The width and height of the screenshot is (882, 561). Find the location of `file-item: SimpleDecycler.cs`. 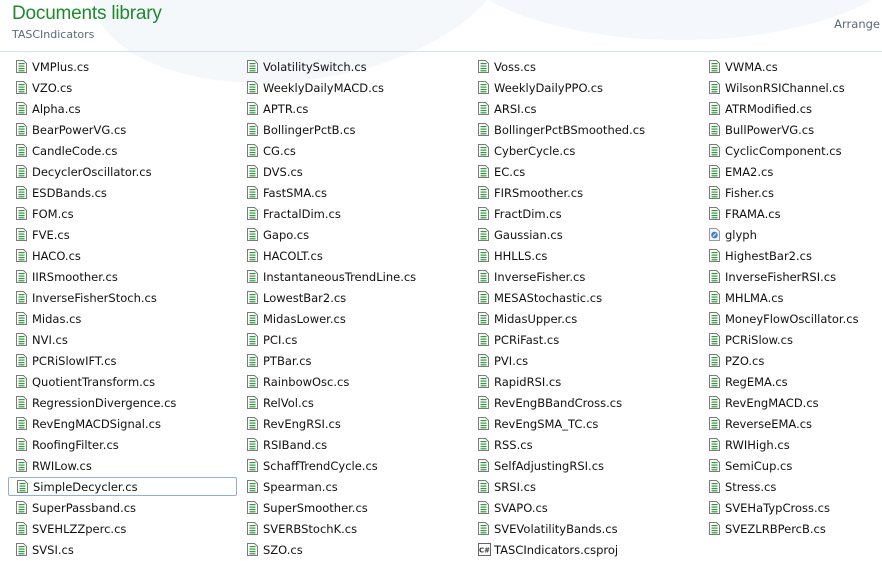

file-item: SimpleDecycler.cs is located at coordinates (122, 486).